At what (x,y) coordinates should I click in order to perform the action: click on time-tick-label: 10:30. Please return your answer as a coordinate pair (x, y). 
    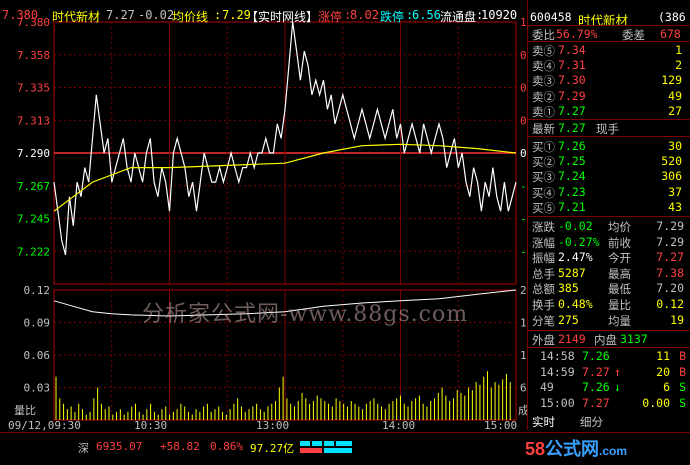
    Looking at the image, I should click on (150, 425).